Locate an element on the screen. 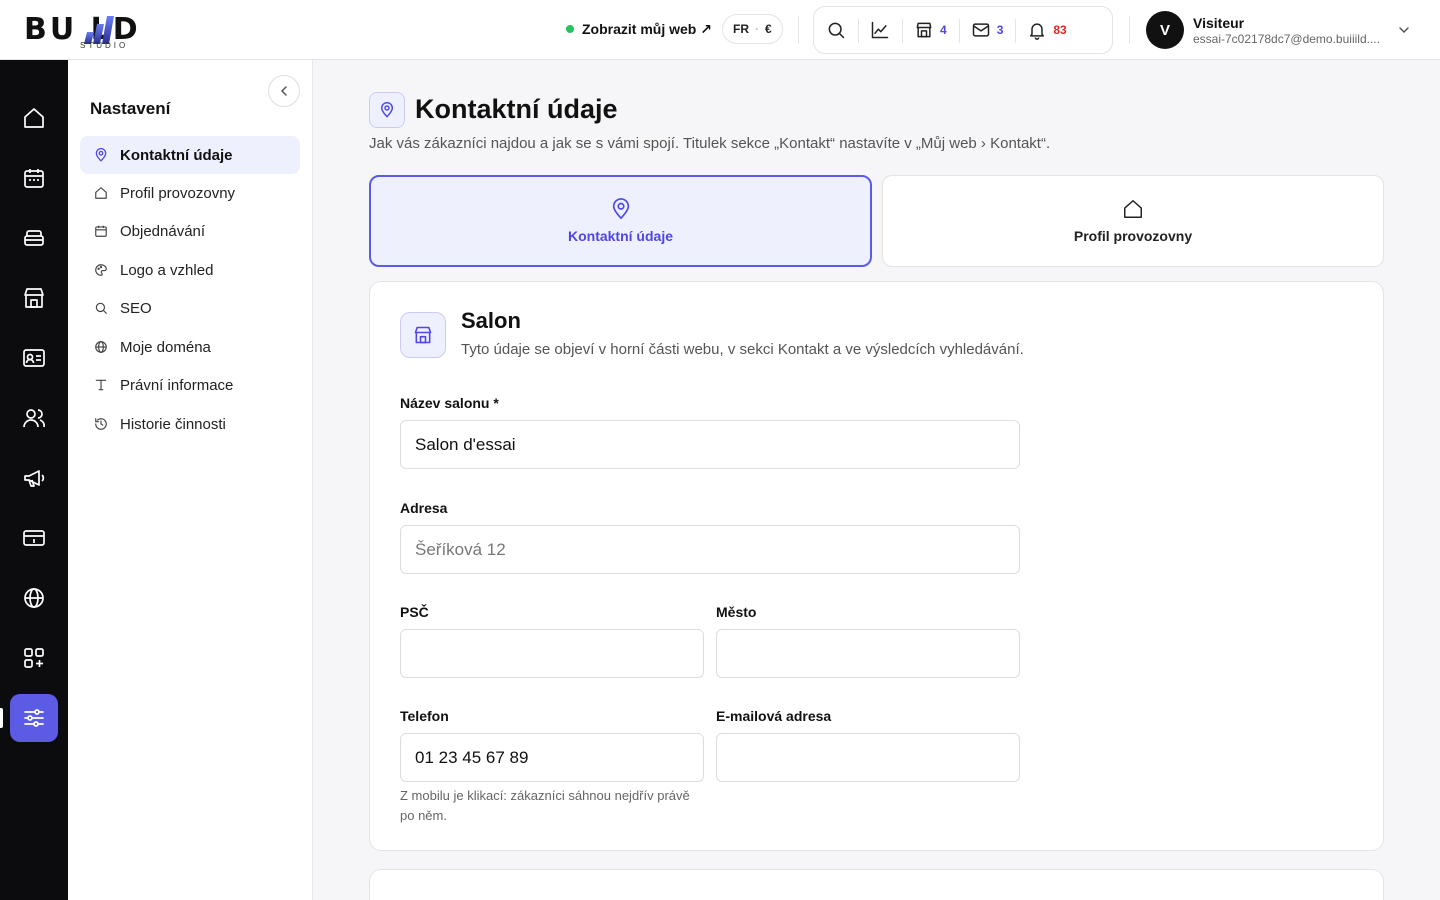  home-icon is located at coordinates (34, 118).